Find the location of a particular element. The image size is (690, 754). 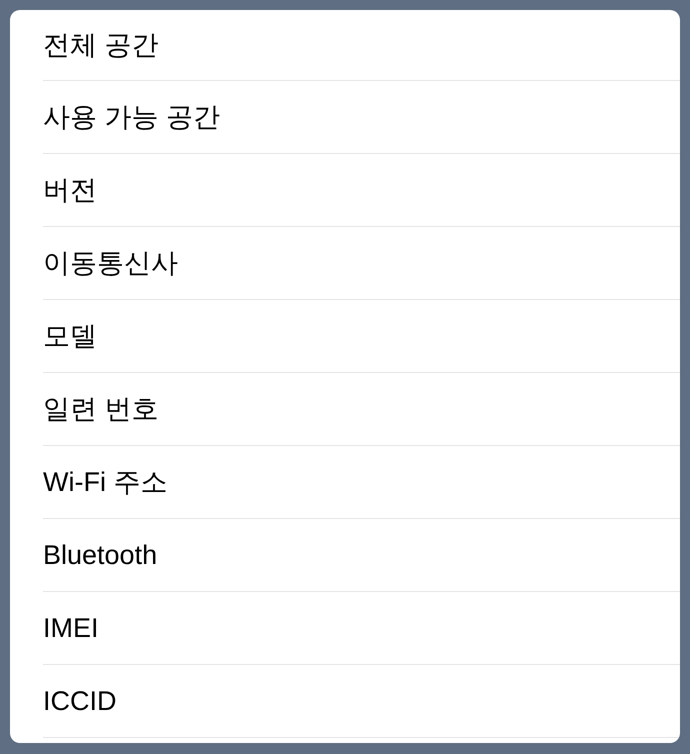

row-label: 전체 공간 is located at coordinates (101, 45).